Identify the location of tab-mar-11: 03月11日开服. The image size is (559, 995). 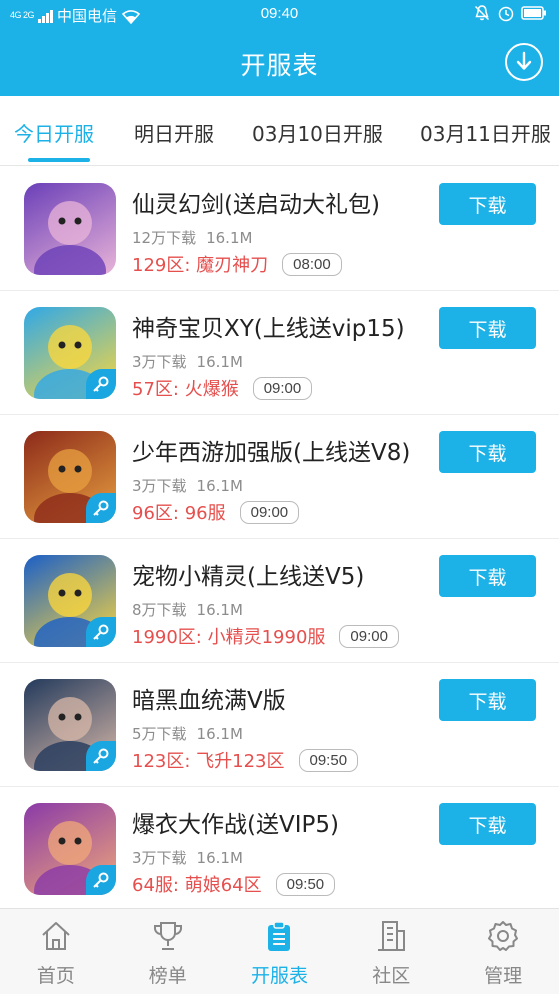
(485, 132).